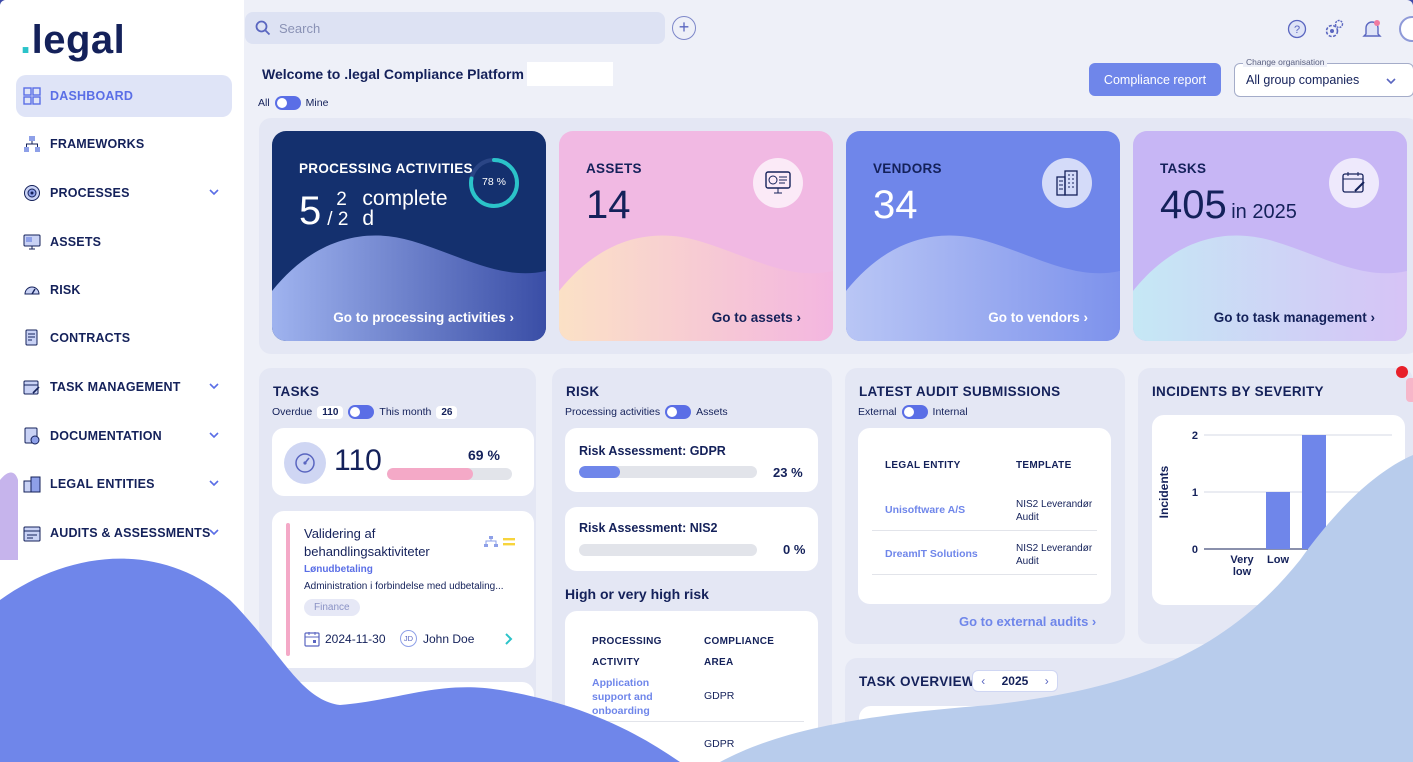  Describe the element at coordinates (32, 533) in the screenshot. I see `calendar-check-icon` at that location.